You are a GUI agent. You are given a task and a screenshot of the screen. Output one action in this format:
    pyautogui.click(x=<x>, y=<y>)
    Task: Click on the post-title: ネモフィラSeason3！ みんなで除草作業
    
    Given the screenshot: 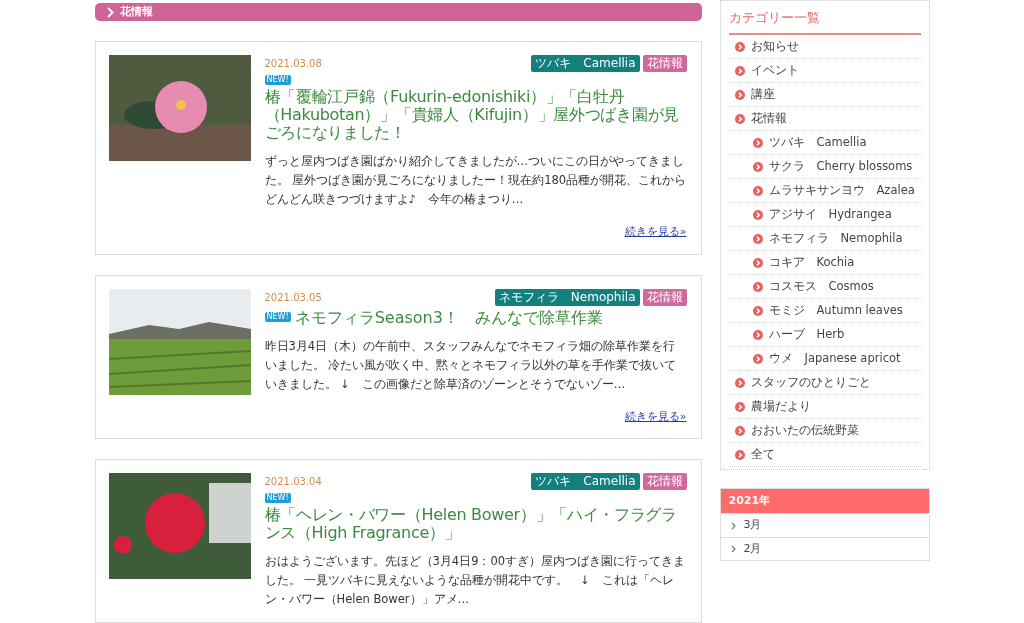 What is the action you would take?
    pyautogui.click(x=448, y=317)
    